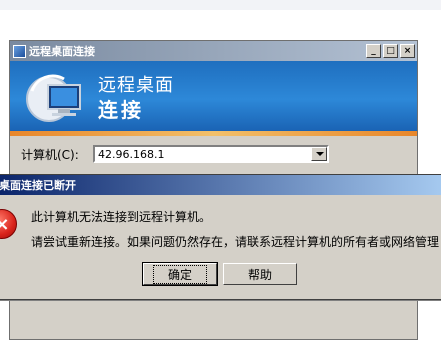 The height and width of the screenshot is (340, 441). Describe the element at coordinates (8, 224) in the screenshot. I see `error-icon: ×` at that location.